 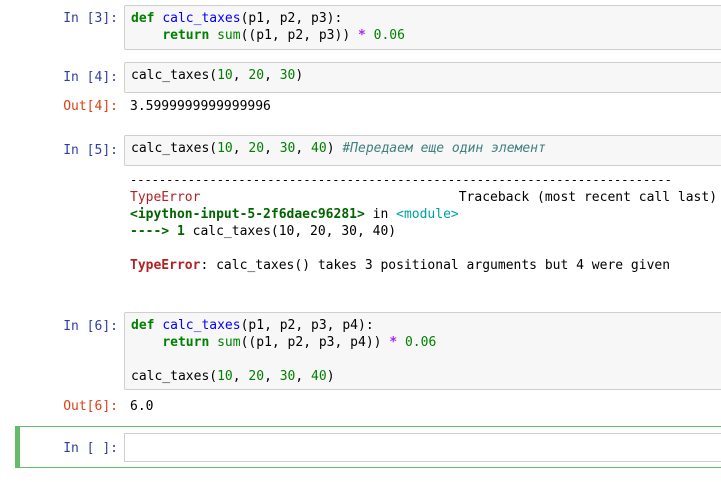 What do you see at coordinates (422, 447) in the screenshot?
I see `cell-7-code-input` at bounding box center [422, 447].